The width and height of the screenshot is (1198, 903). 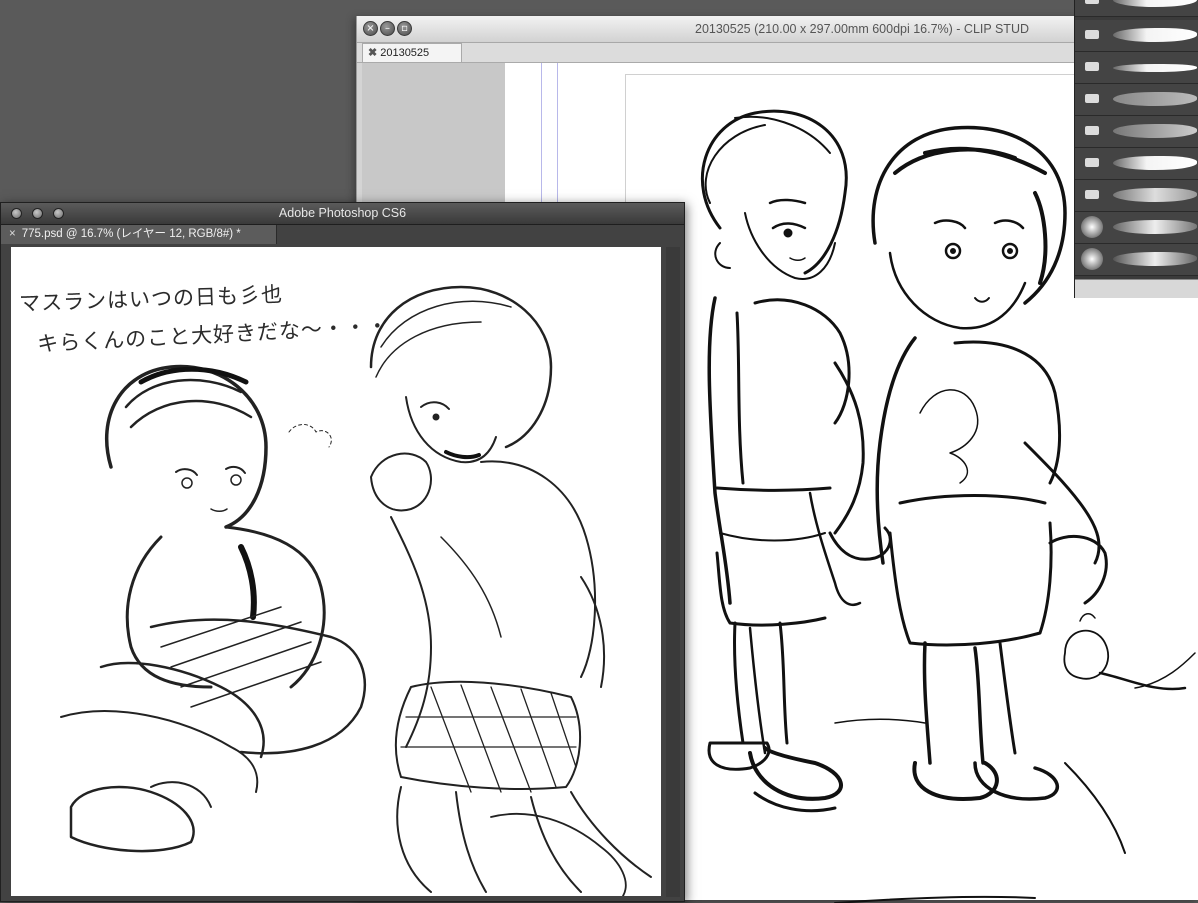 I want to click on airbrush-icon, so click(x=1092, y=194).